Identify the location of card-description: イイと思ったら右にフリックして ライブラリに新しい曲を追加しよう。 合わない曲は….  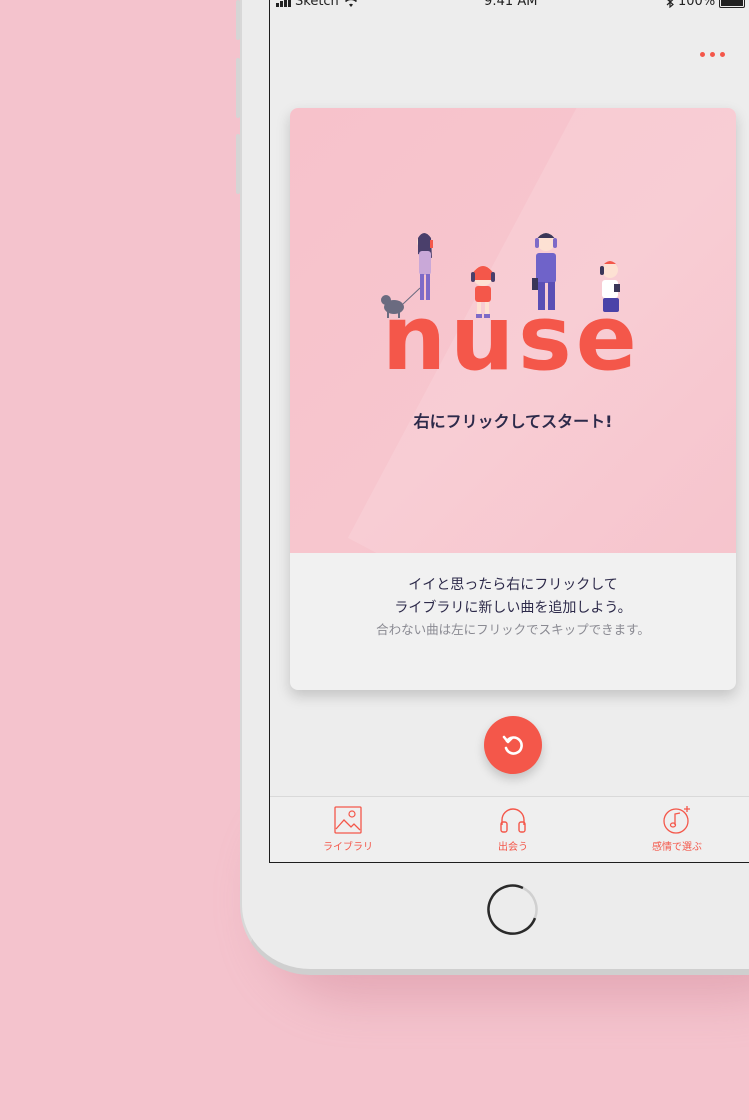
(513, 607).